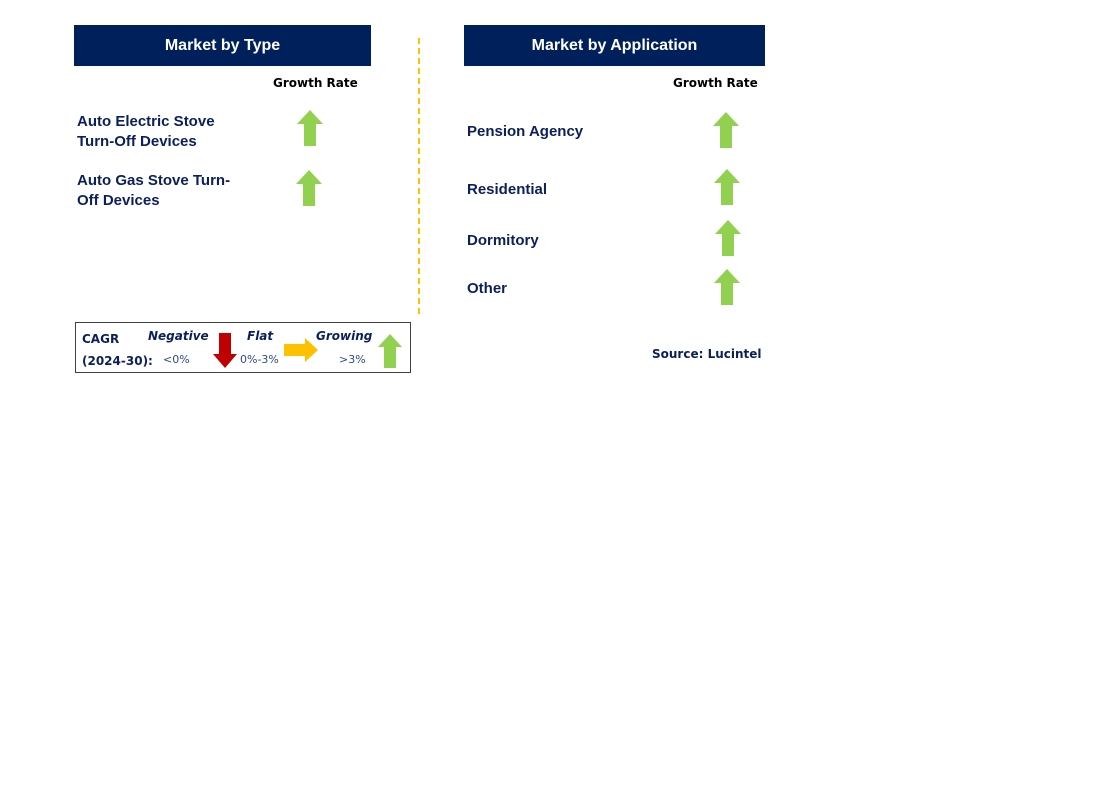  Describe the element at coordinates (176, 359) in the screenshot. I see `legend-negative-range: <0%` at that location.